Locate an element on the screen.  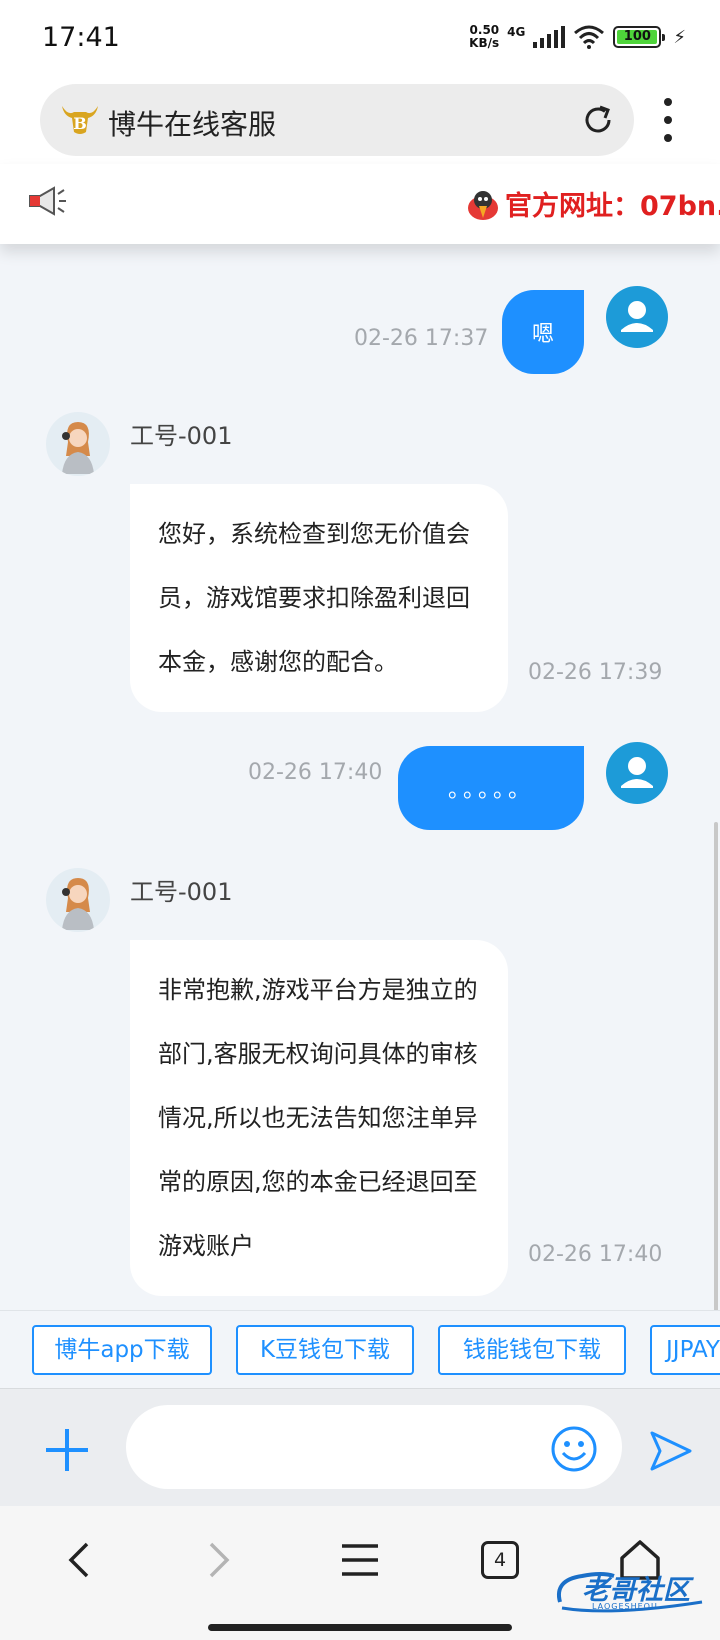
user-message-bubble: 。。。。。 is located at coordinates (491, 788).